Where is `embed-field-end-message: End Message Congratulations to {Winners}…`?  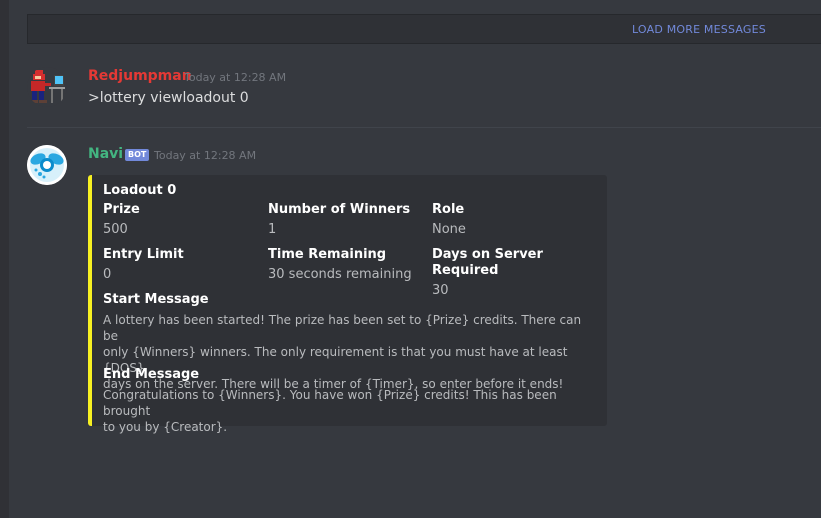 embed-field-end-message: End Message Congratulations to {Winners}… is located at coordinates (350, 401).